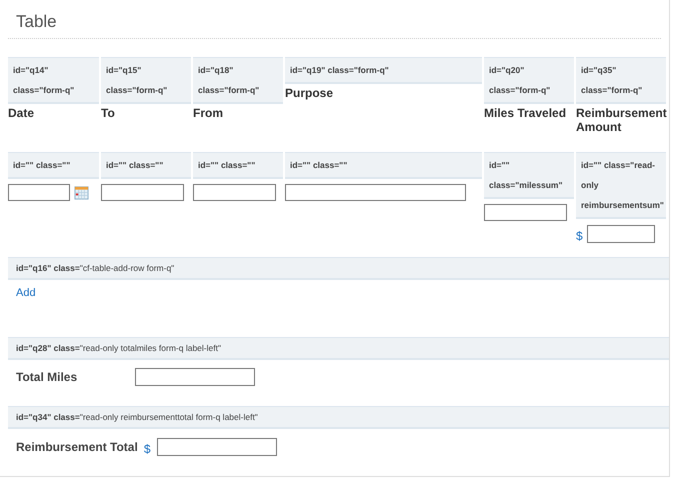 The width and height of the screenshot is (678, 479). What do you see at coordinates (338, 348) in the screenshot?
I see `question-tag: id="q28" class="read-only totalmiles form-q label-left"` at bounding box center [338, 348].